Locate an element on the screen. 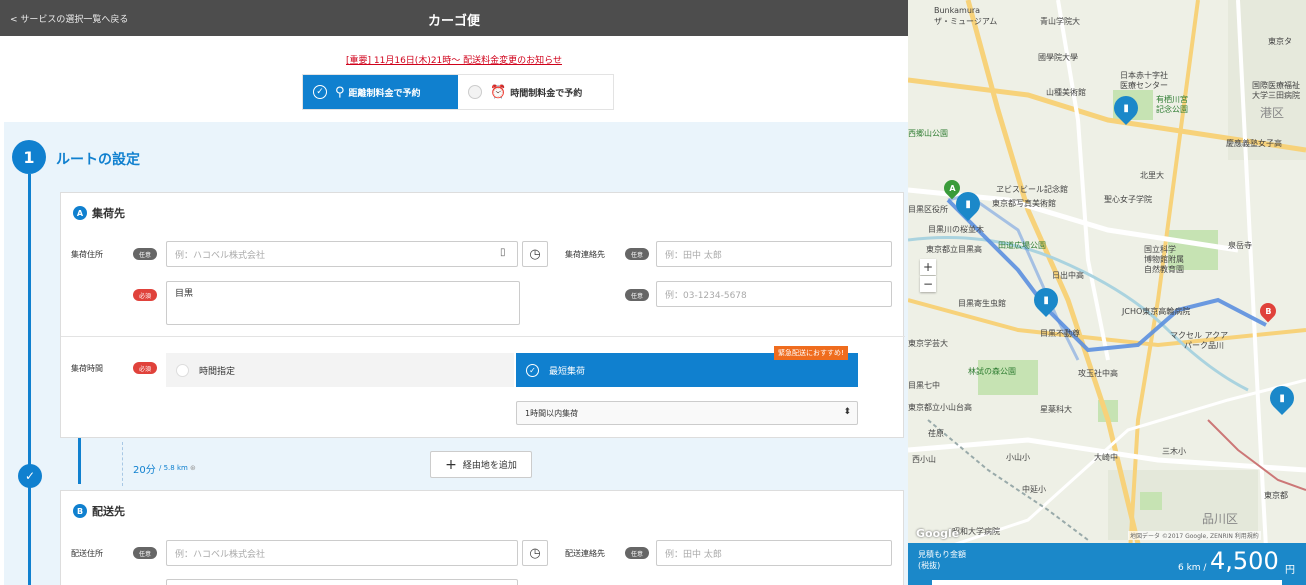 The height and width of the screenshot is (585, 1306). time-specified-option: 時間指定 is located at coordinates (340, 370).